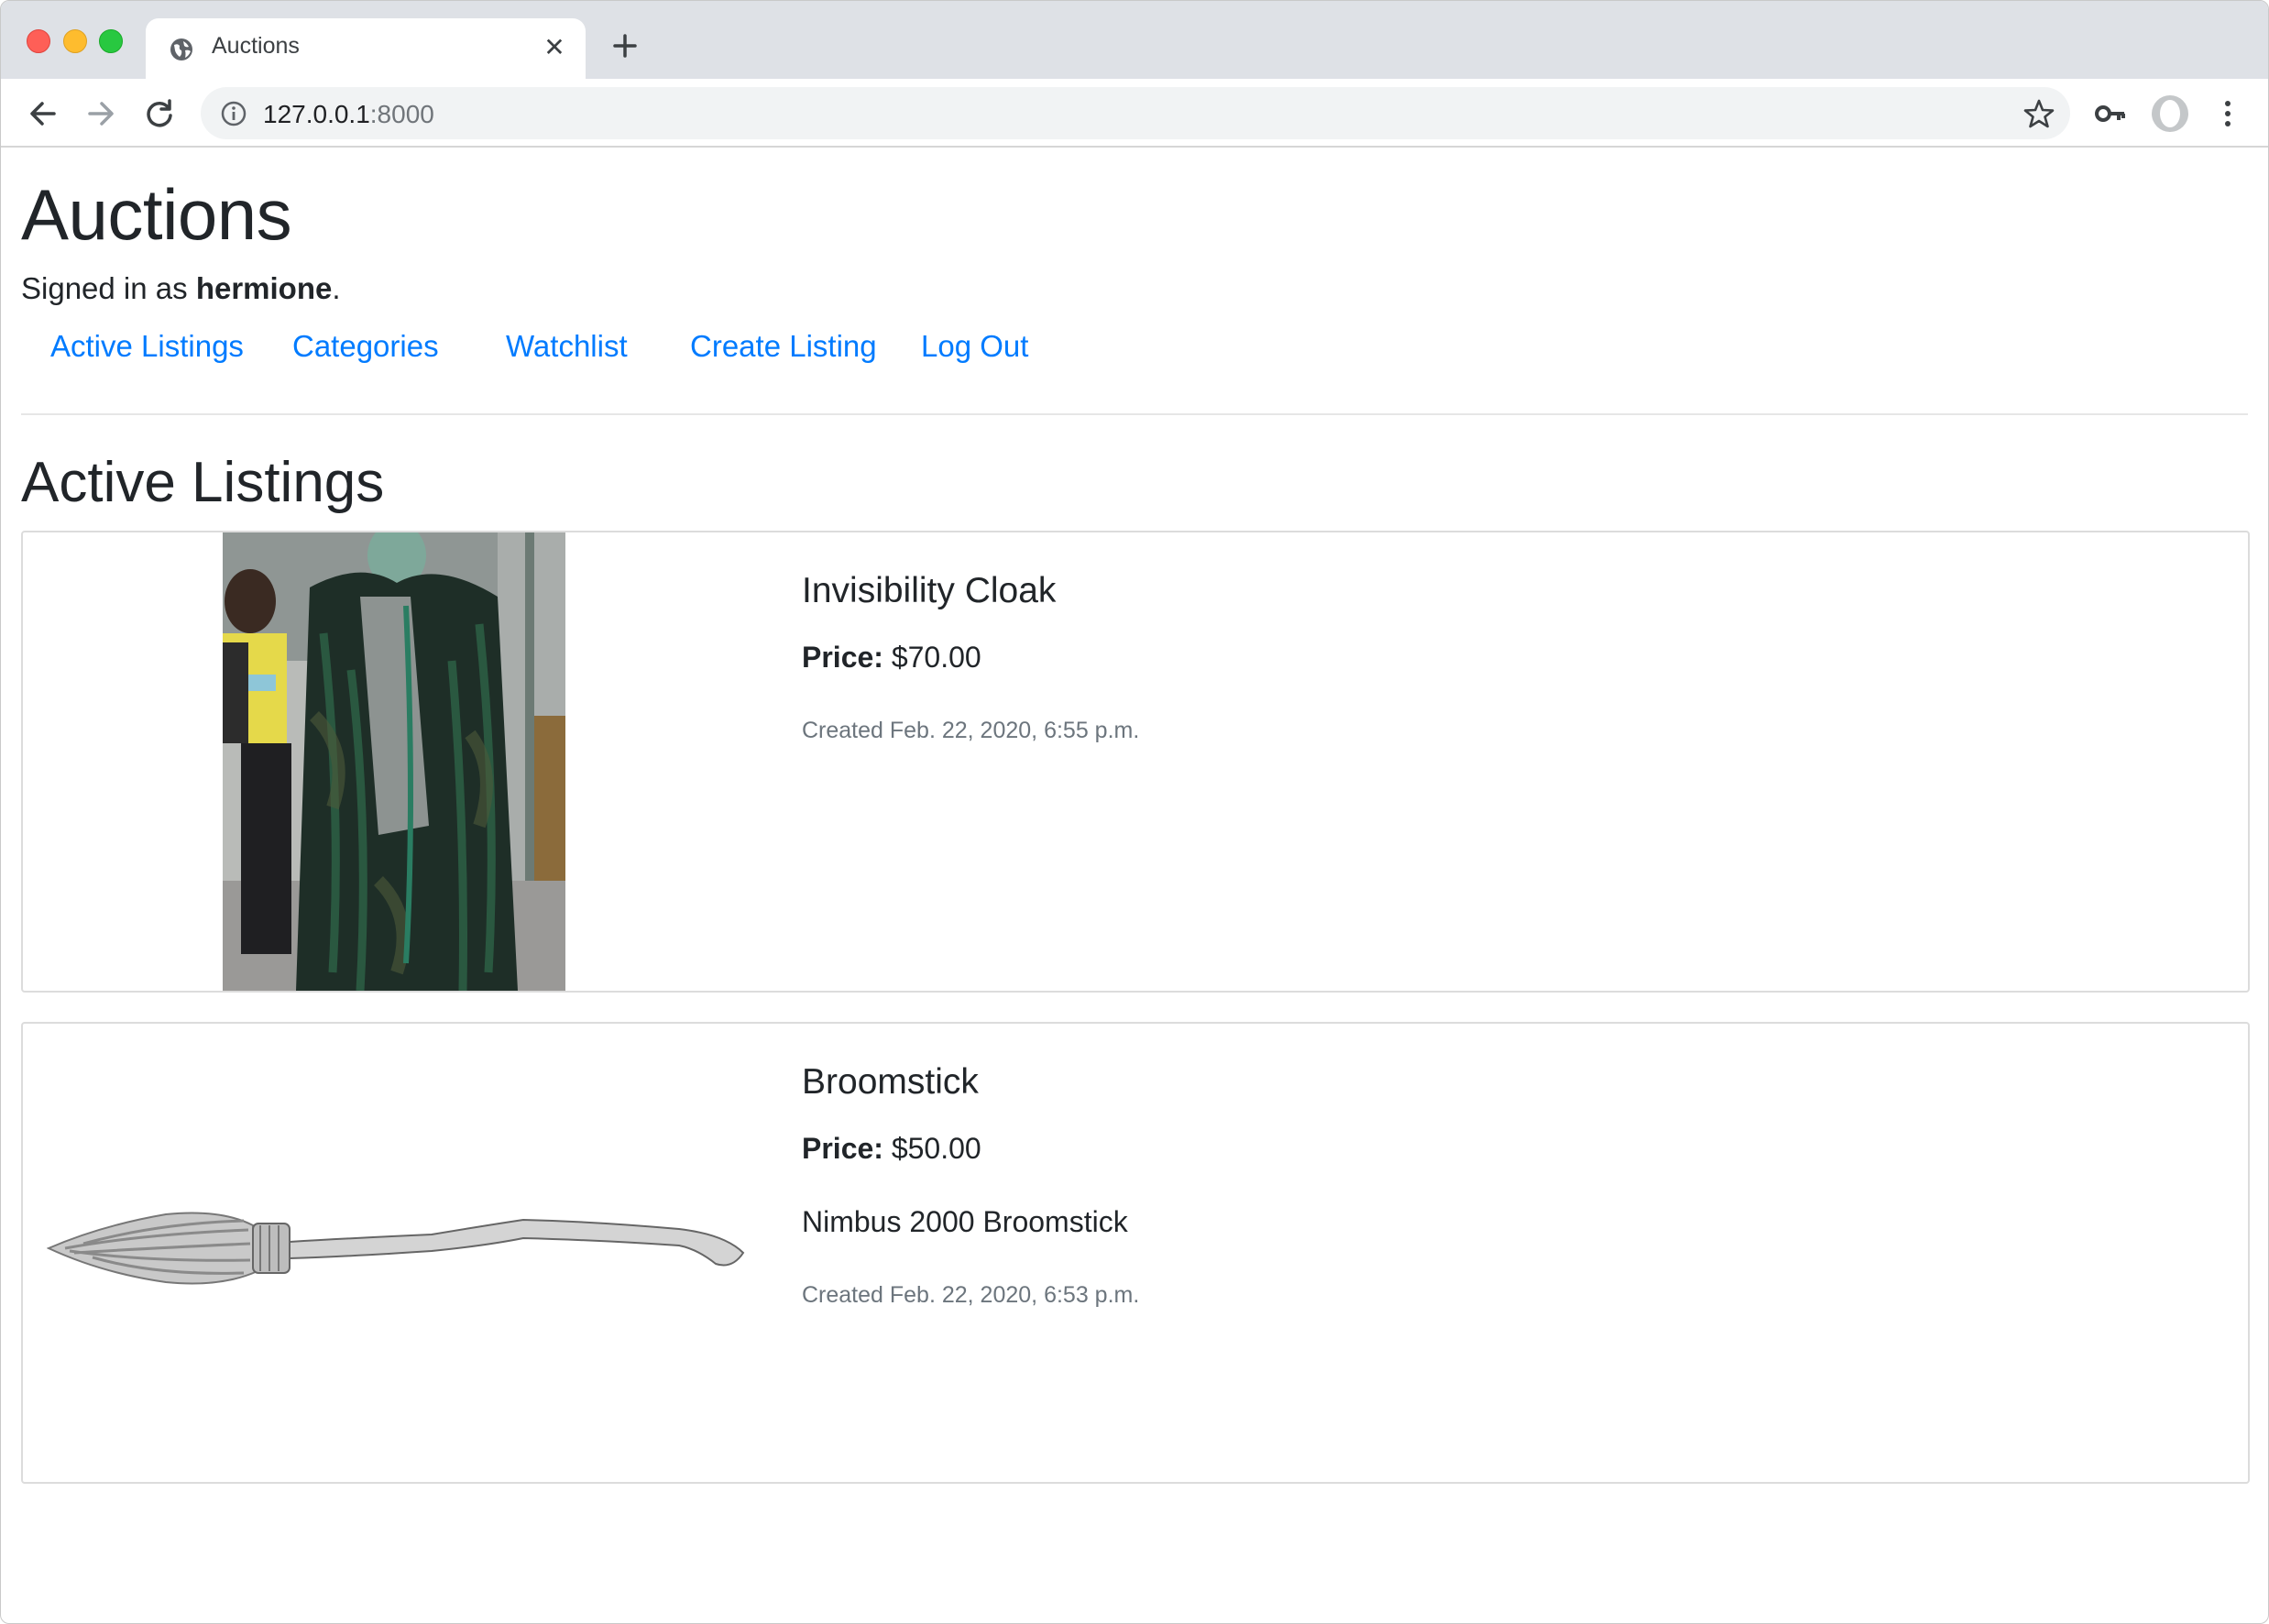 The width and height of the screenshot is (2269, 1624). What do you see at coordinates (147, 346) in the screenshot?
I see `nav-active-listings: Active Listings` at bounding box center [147, 346].